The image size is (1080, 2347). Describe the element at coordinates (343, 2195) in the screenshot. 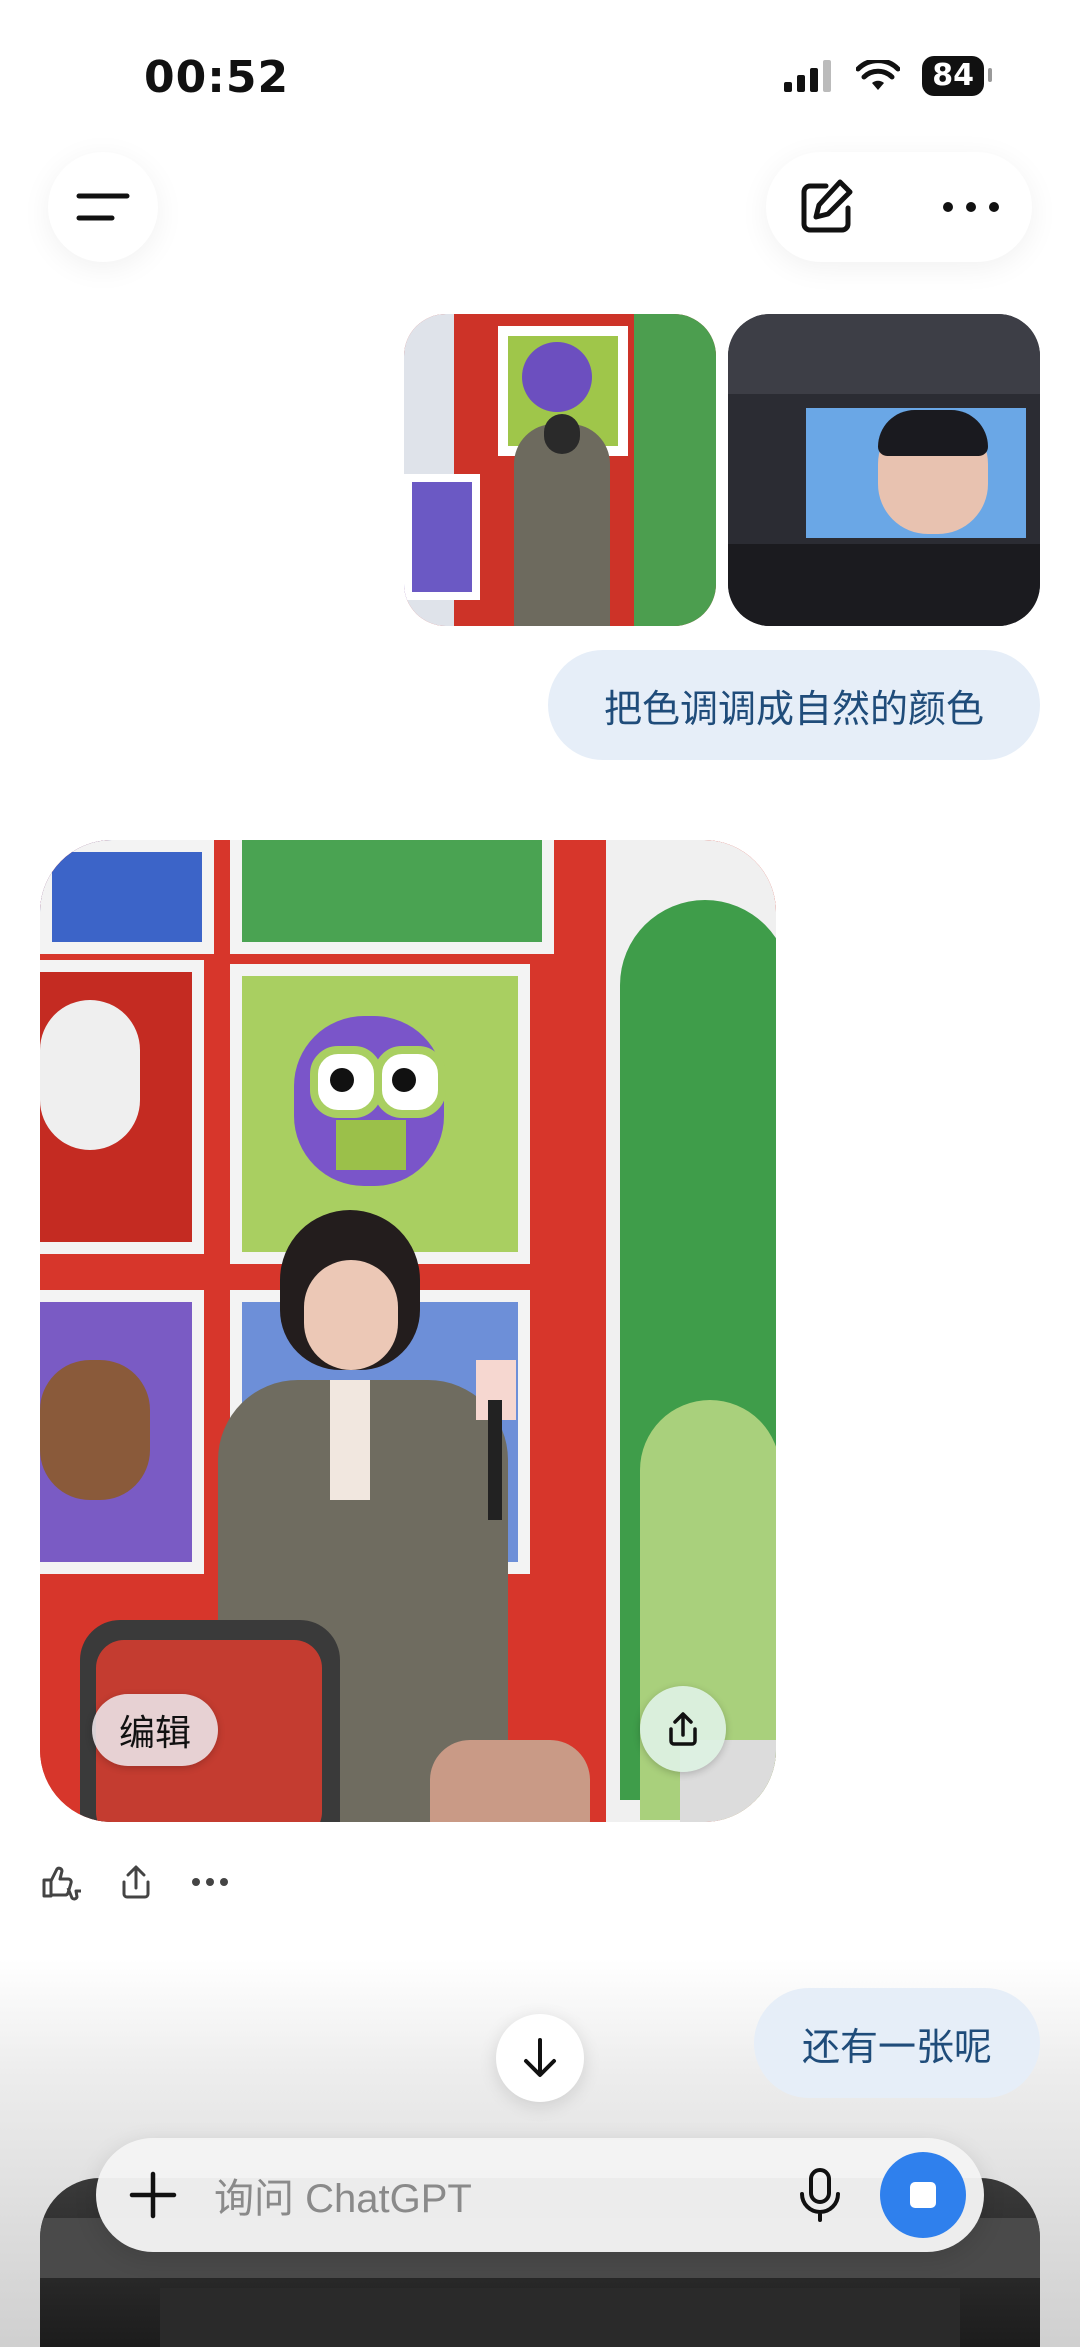

I see `message-input: 询问 ChatGPT` at that location.